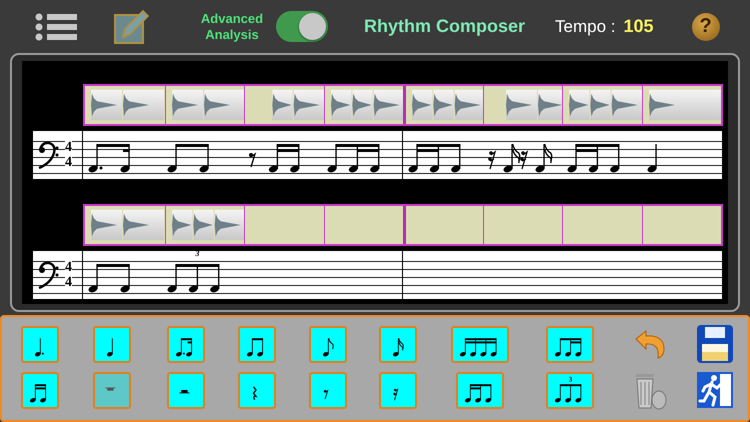 This screenshot has height=422, width=750. What do you see at coordinates (639, 26) in the screenshot?
I see `tempo-value: 105` at bounding box center [639, 26].